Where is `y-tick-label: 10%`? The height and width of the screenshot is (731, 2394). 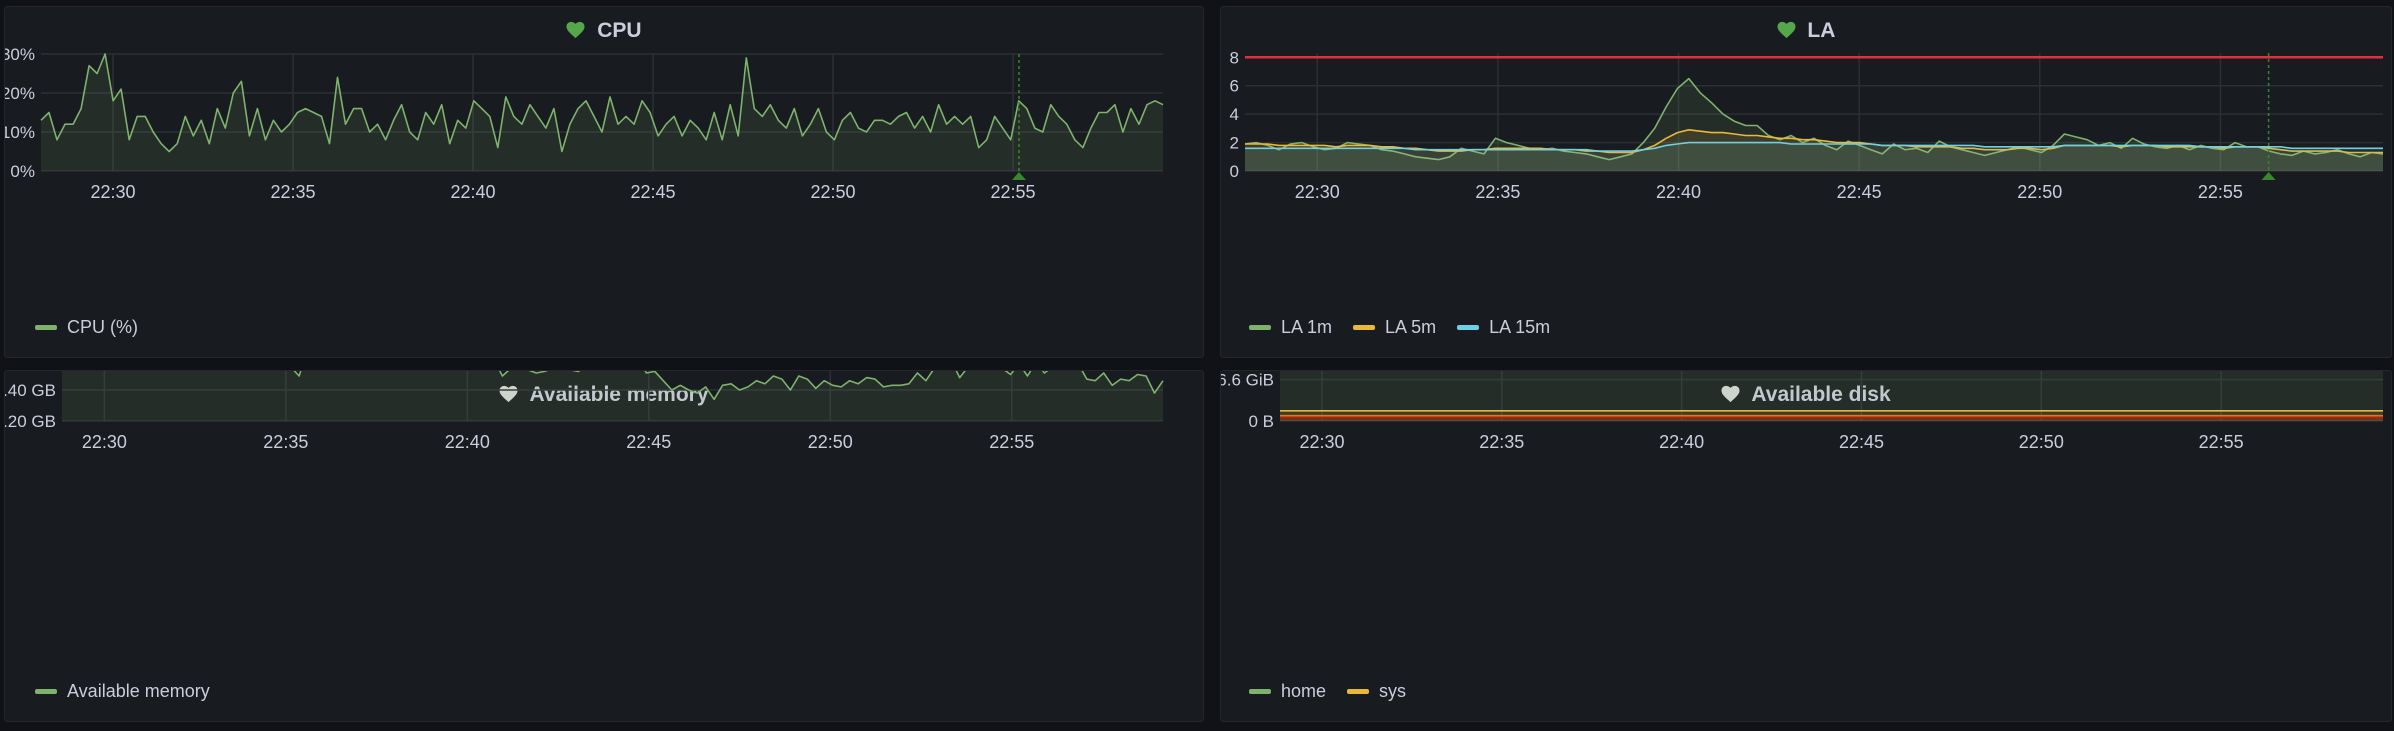
y-tick-label: 10% is located at coordinates (20, 132).